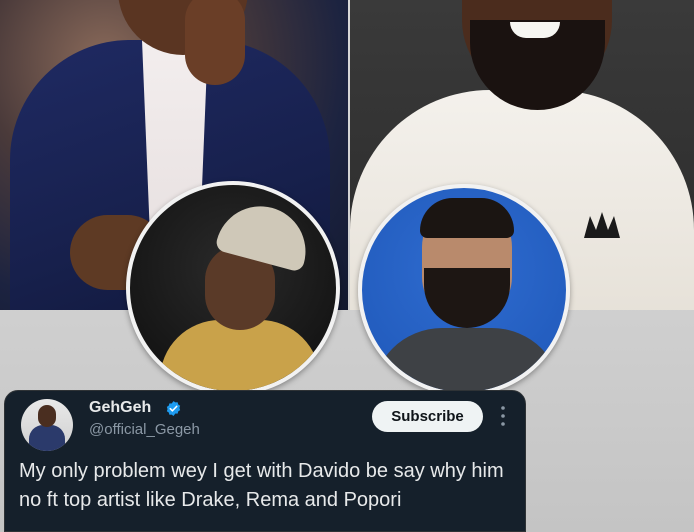 The height and width of the screenshot is (532, 694). What do you see at coordinates (240, 355) in the screenshot?
I see `jacket` at bounding box center [240, 355].